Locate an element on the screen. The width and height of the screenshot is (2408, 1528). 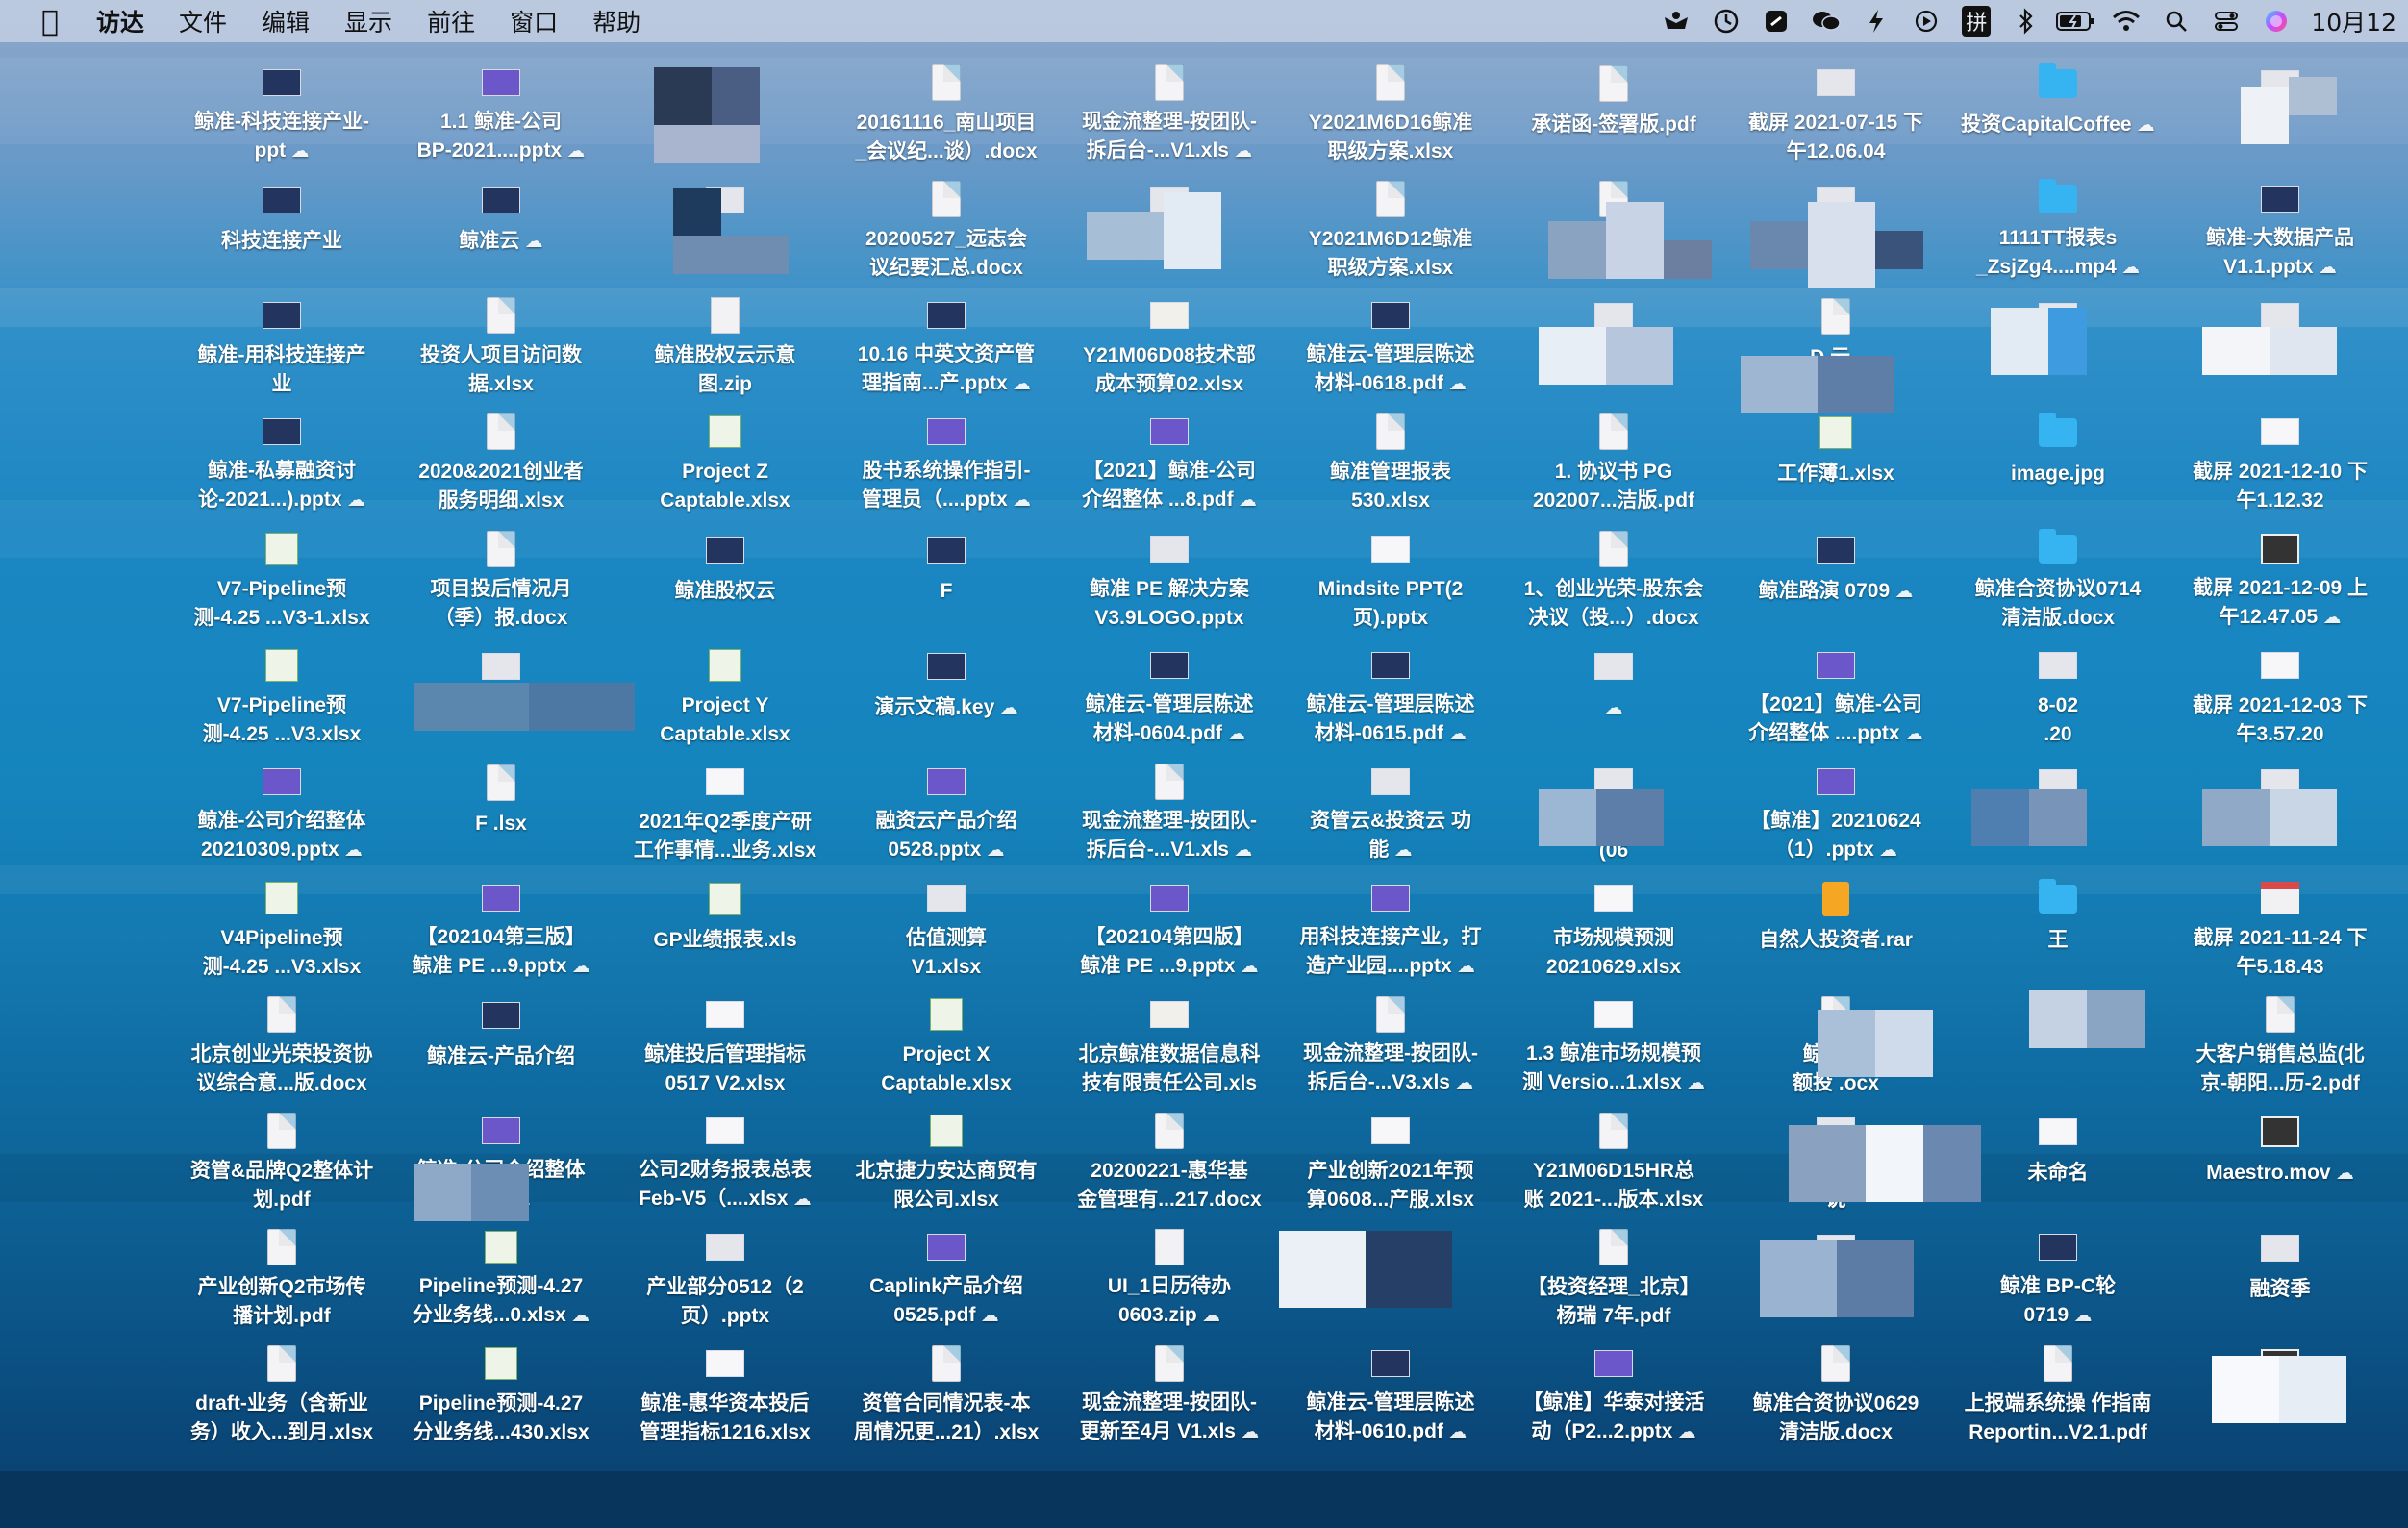
battery-icon is located at coordinates (2076, 21).